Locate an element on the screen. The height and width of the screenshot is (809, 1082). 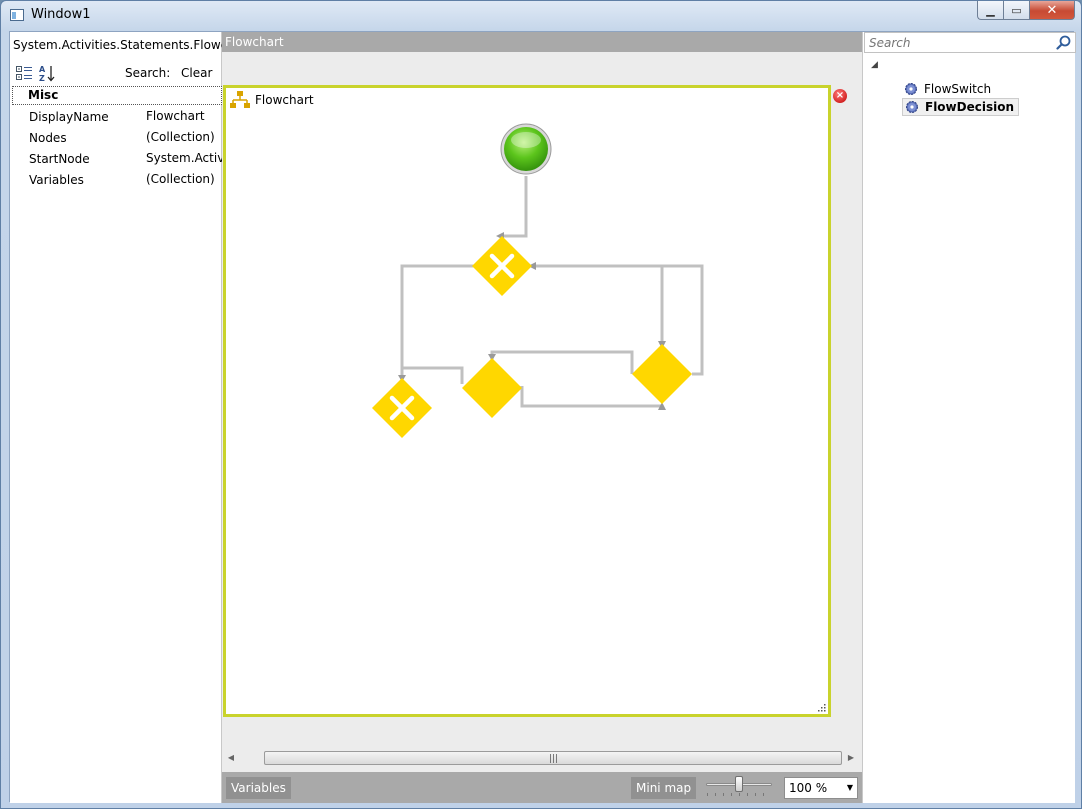
breadcrumb-item: Flowchart is located at coordinates (254, 42).